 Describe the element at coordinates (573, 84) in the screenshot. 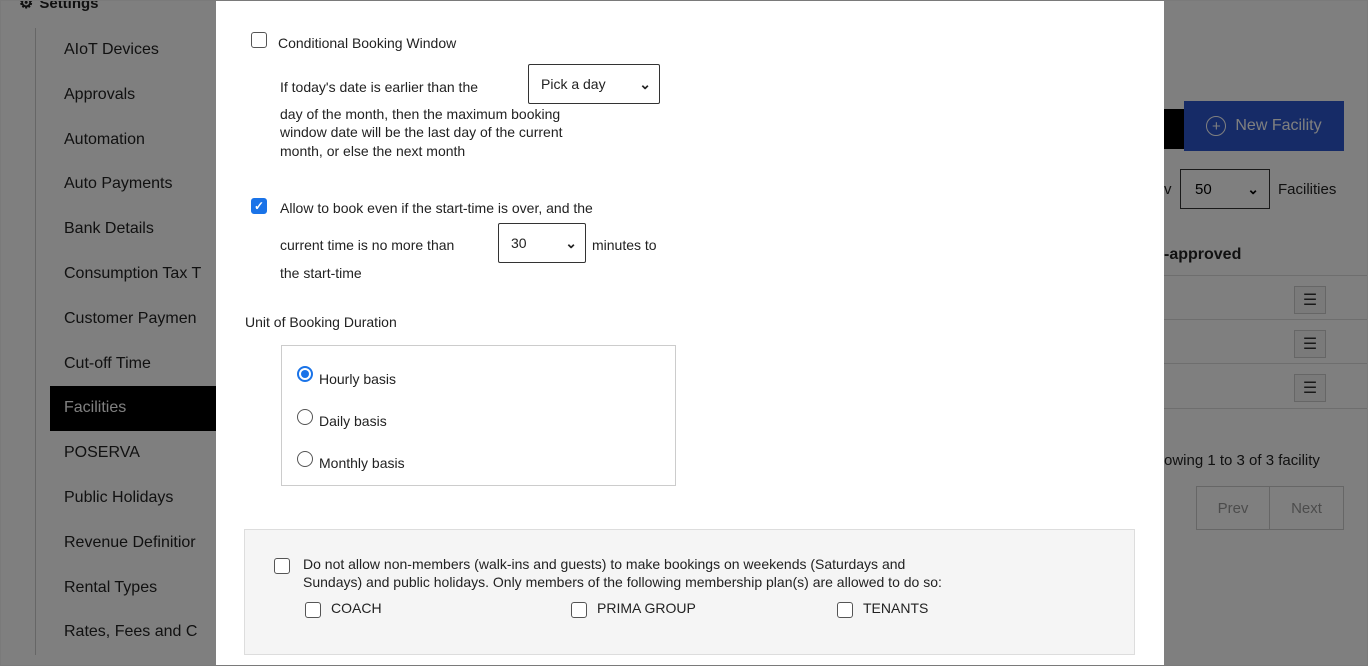

I see `pick-day-value: Pick a day` at that location.